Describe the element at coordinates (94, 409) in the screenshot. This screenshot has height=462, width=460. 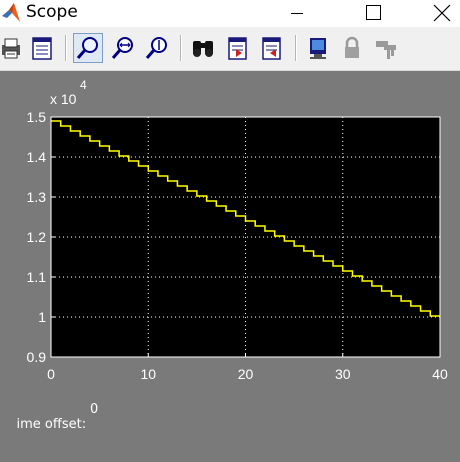
I see `time-offset-value: 0` at that location.